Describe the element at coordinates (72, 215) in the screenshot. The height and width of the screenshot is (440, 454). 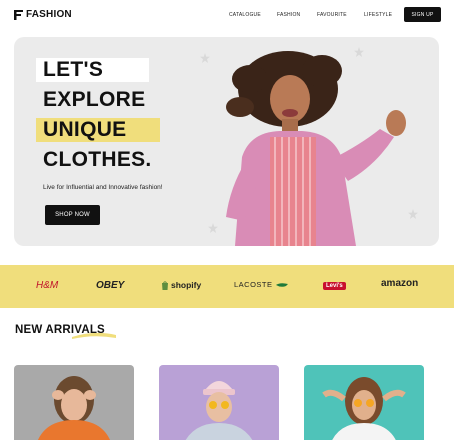
I see `shop-now-button: SHOP NOW` at that location.